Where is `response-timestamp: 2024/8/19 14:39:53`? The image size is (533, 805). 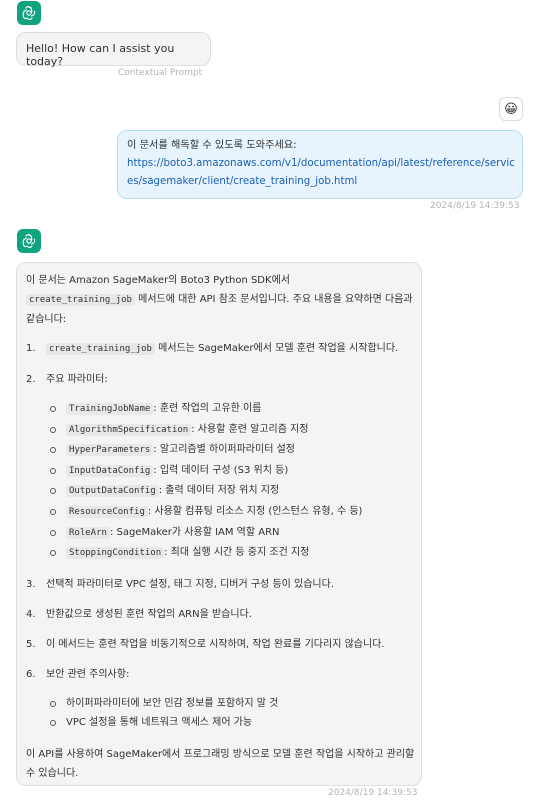 response-timestamp: 2024/8/19 14:39:53 is located at coordinates (373, 793).